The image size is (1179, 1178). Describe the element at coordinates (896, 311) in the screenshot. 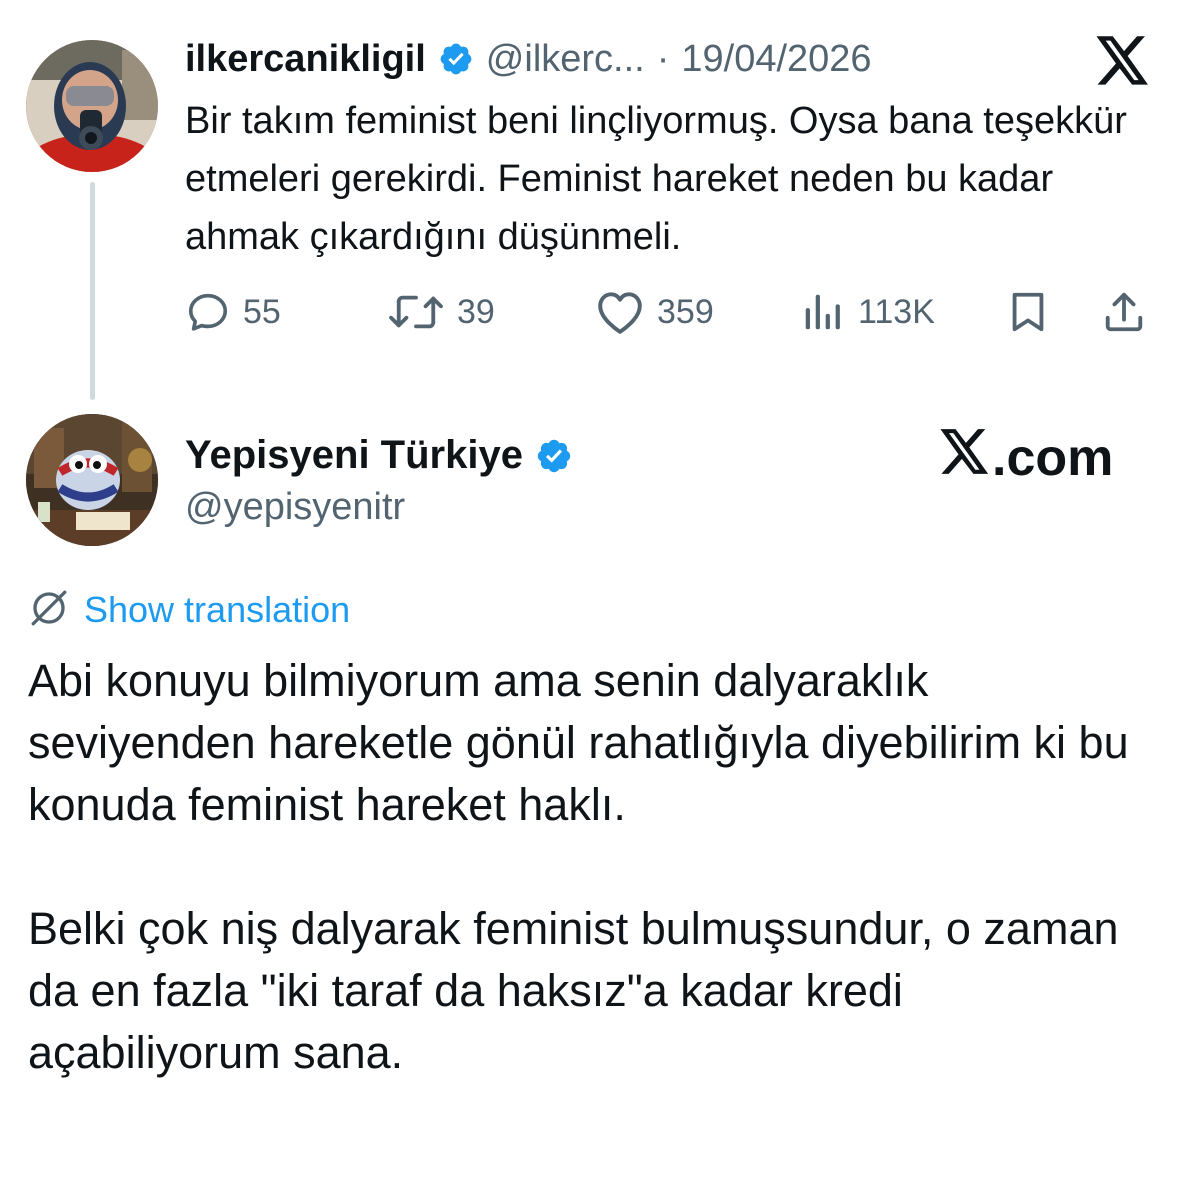

I see `views-count: 113K` at that location.